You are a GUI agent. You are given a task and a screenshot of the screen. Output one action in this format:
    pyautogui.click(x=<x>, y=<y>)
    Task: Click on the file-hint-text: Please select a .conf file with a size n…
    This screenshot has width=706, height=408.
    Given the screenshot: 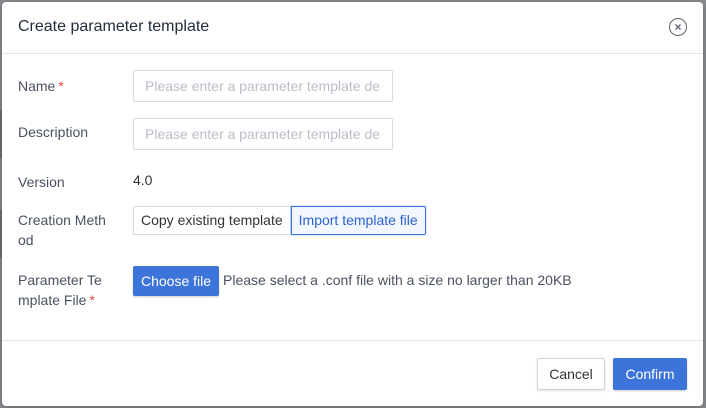 What is the action you would take?
    pyautogui.click(x=397, y=280)
    